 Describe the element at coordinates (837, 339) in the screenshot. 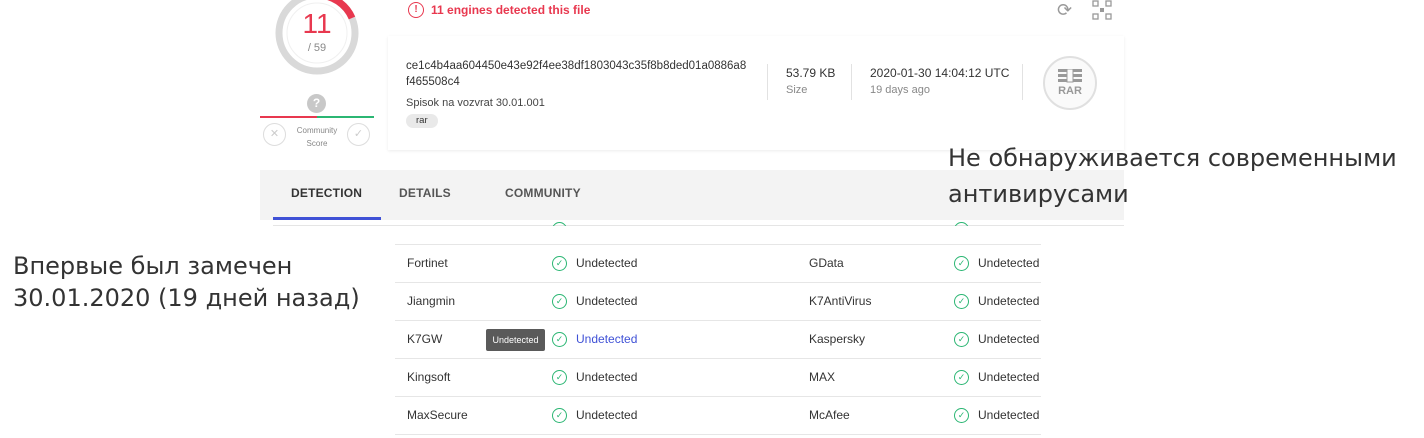

I see `engine-name: Kaspersky` at that location.